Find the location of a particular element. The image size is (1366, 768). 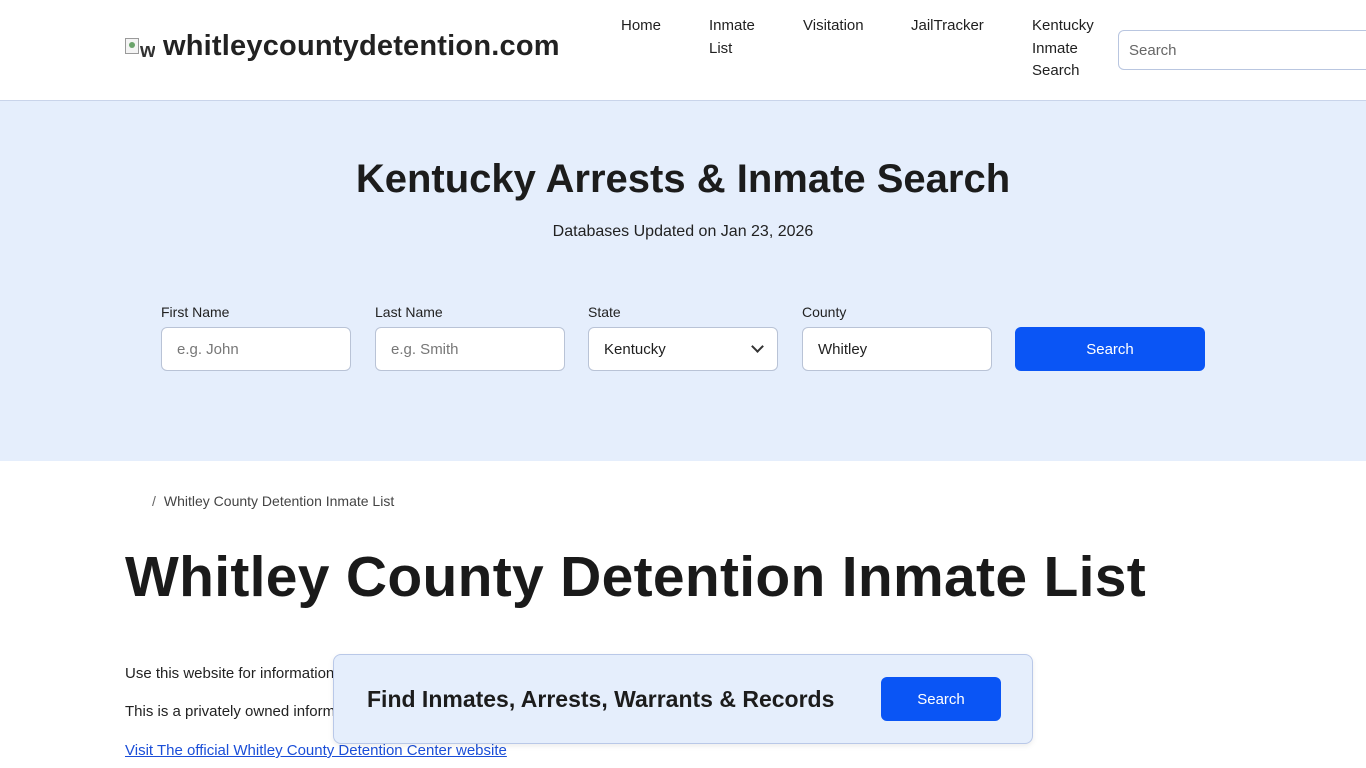

last-name-field: Last Name is located at coordinates (470, 337).